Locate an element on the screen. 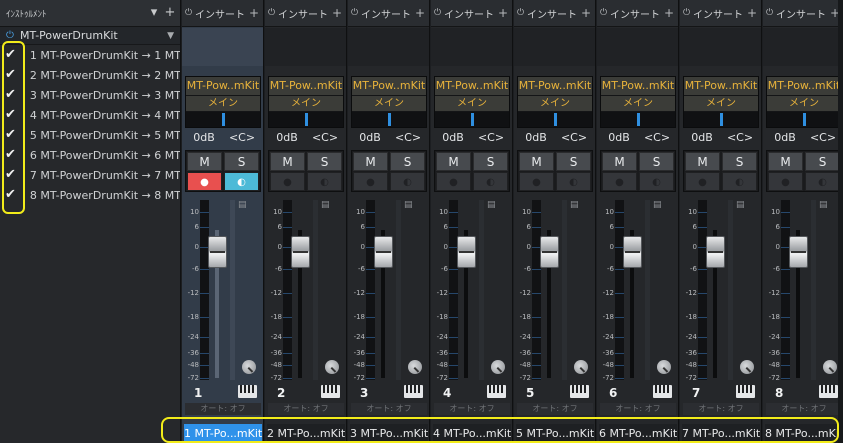 Image resolution: width=843 pixels, height=443 pixels. output-row: ✔ 5 MT-PowerDrumKit → 5 MT is located at coordinates (90, 135).